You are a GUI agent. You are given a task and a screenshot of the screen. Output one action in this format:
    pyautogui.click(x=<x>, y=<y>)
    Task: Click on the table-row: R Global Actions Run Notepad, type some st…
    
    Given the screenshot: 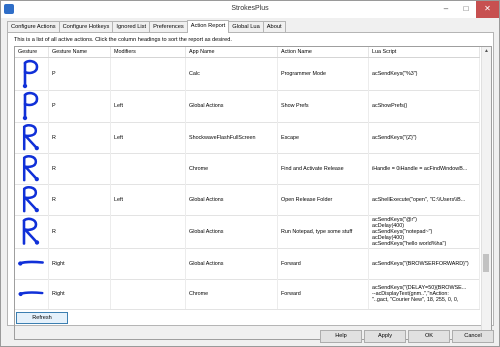 What is the action you would take?
    pyautogui.click(x=247, y=232)
    